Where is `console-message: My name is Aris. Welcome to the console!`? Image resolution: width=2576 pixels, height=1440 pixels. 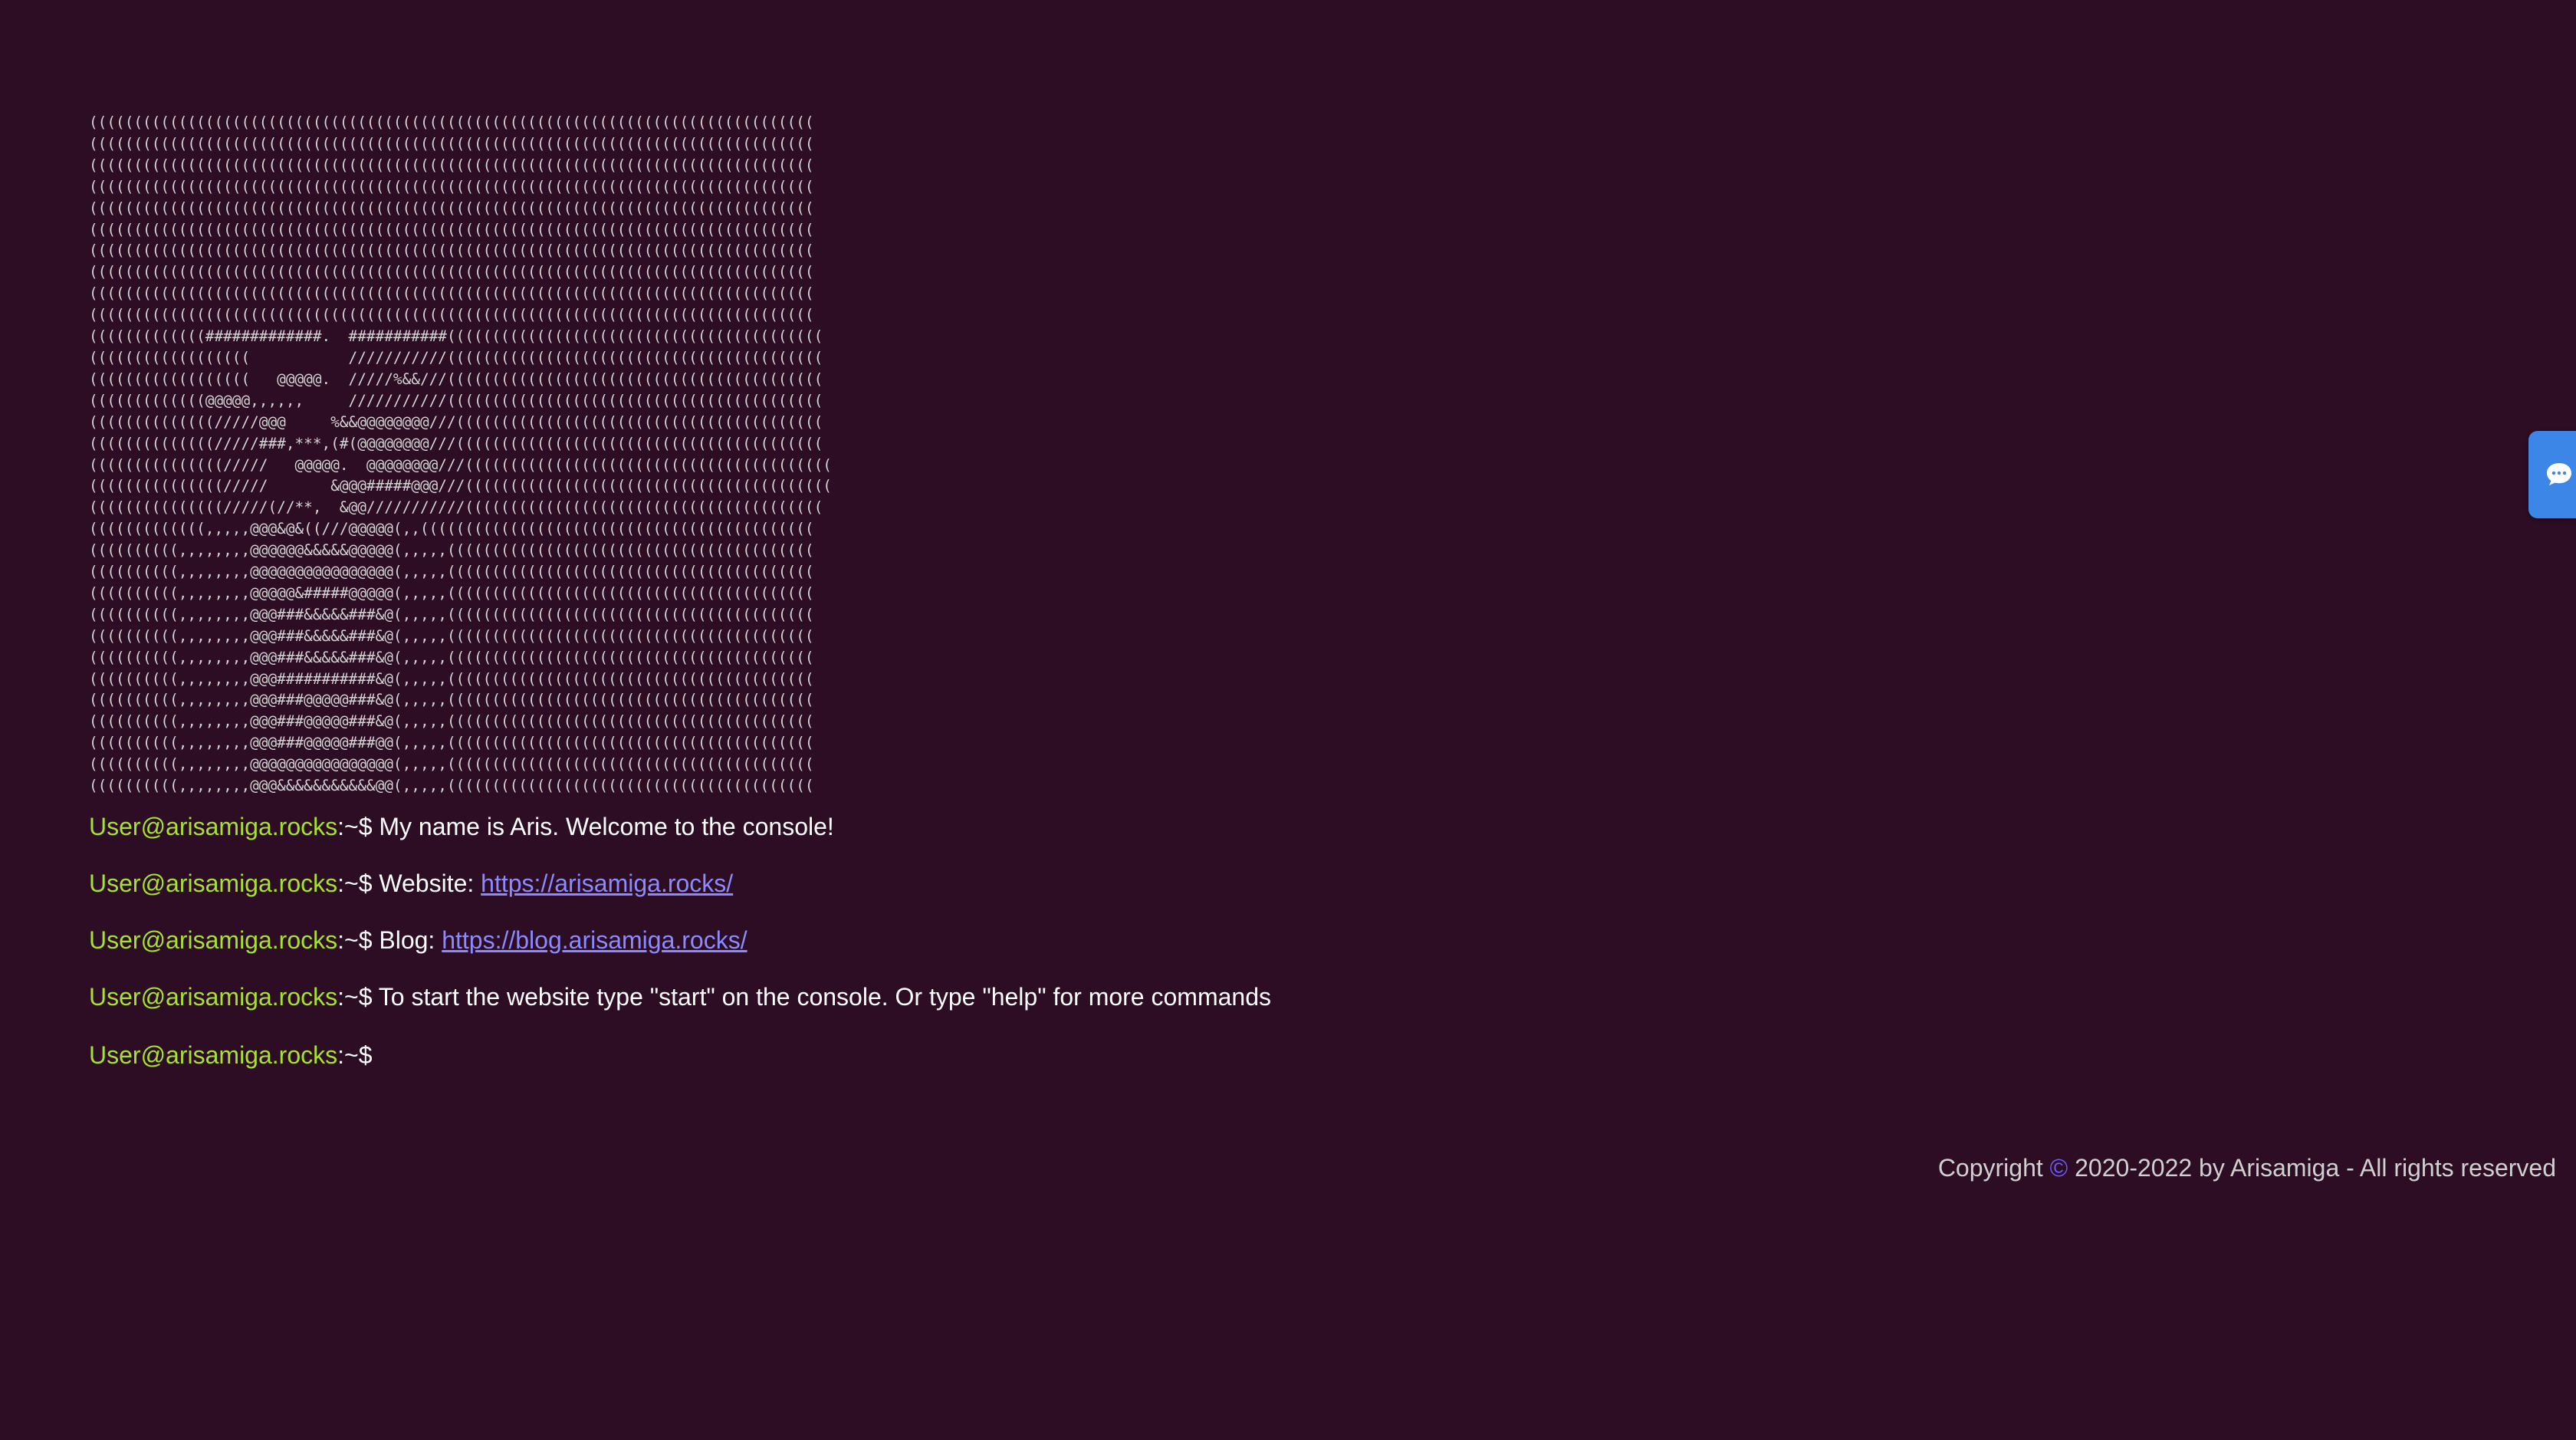 console-message: My name is Aris. Welcome to the console! is located at coordinates (603, 826).